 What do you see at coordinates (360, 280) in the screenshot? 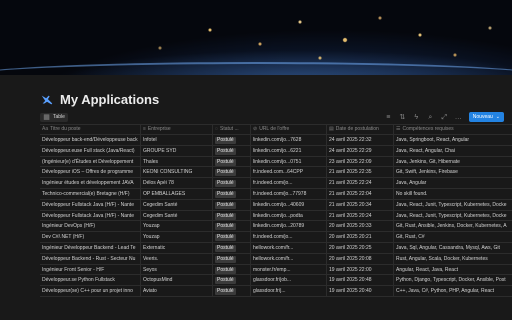
I see `cell-date: 19 avril 2025 20:48` at bounding box center [360, 280].